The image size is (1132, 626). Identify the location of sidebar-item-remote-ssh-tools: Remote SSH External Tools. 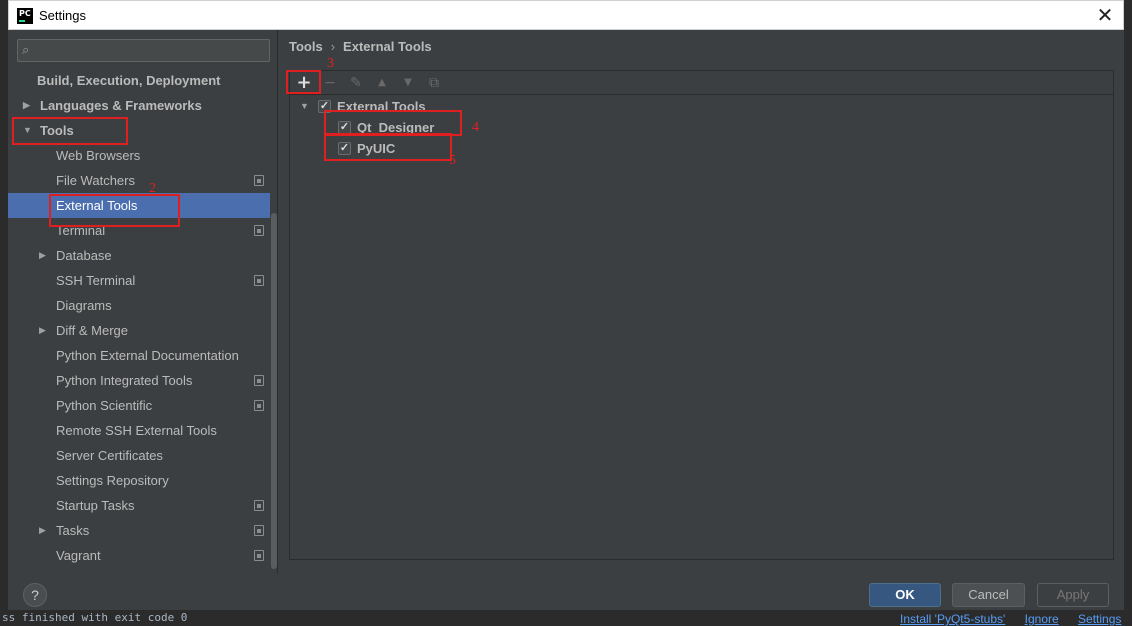
(139, 430).